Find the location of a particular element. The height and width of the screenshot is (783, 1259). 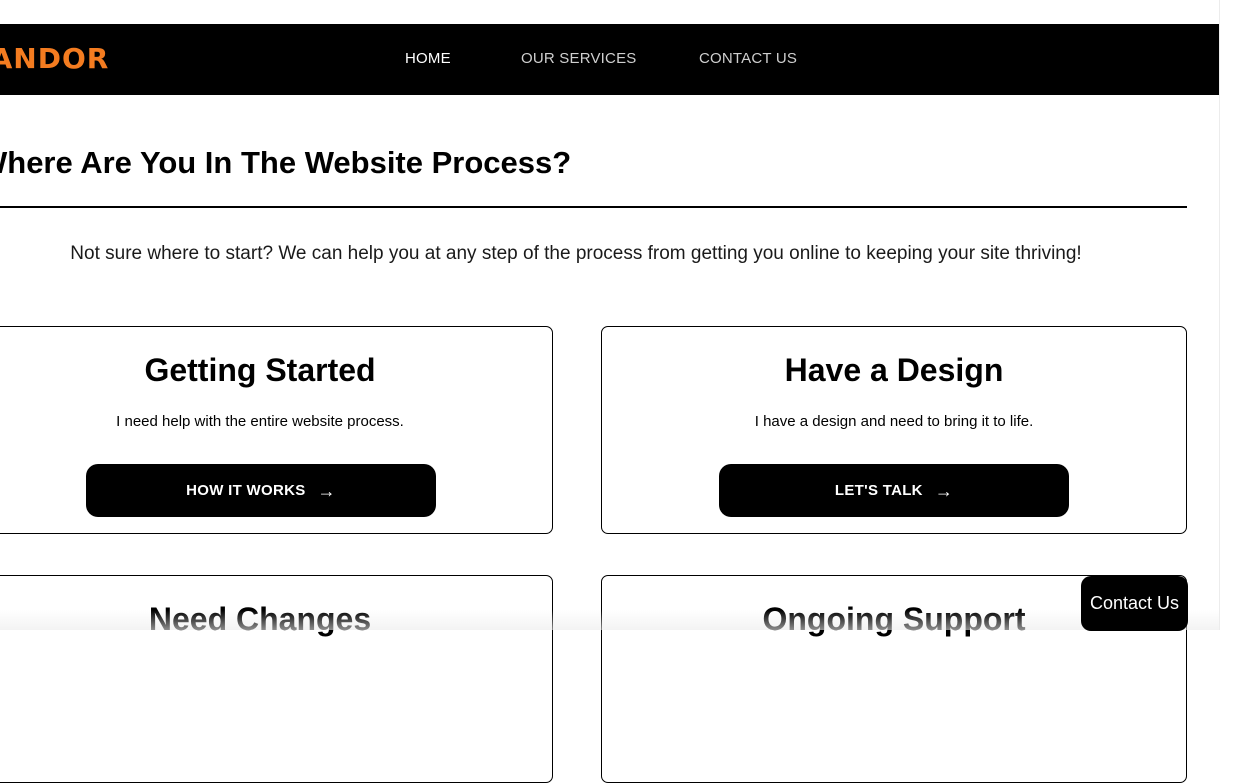

contact-us-floating-button: Contact Us is located at coordinates (1134, 603).